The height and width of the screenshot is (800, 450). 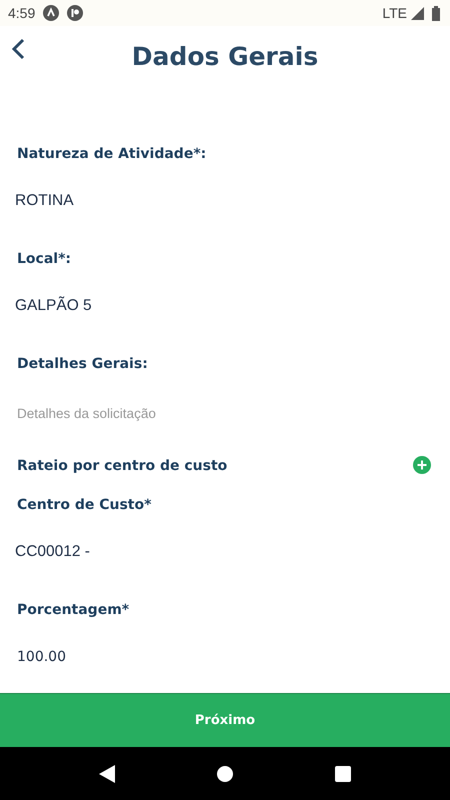 I want to click on page-title: Dados Gerais, so click(x=225, y=57).